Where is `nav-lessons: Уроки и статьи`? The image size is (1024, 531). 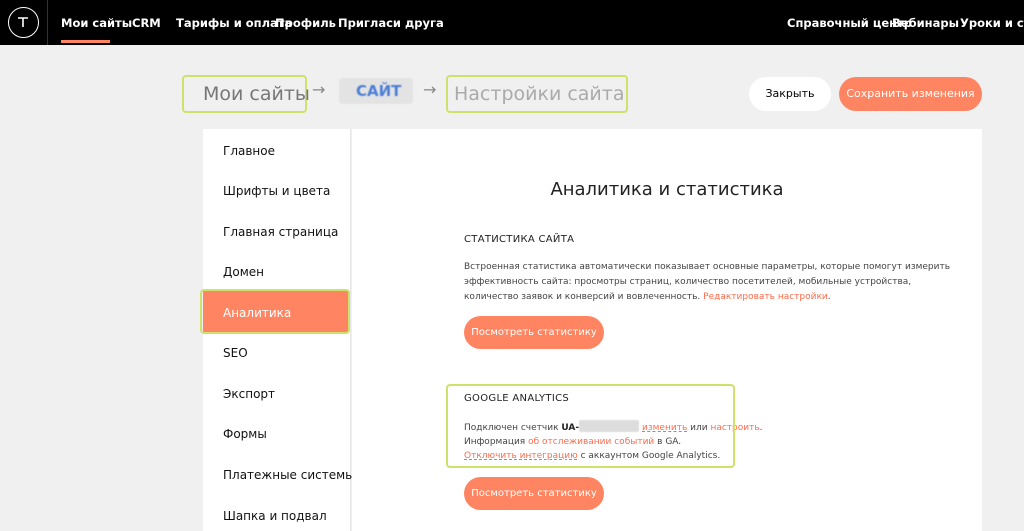 nav-lessons: Уроки и статьи is located at coordinates (992, 23).